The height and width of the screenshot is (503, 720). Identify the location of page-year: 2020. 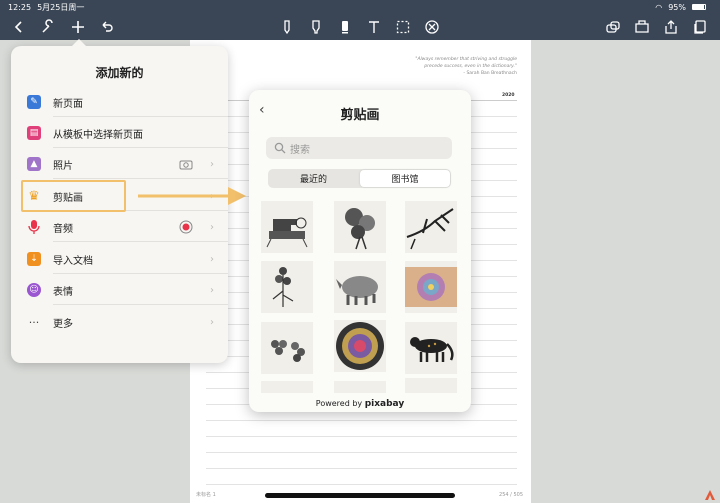
(508, 95).